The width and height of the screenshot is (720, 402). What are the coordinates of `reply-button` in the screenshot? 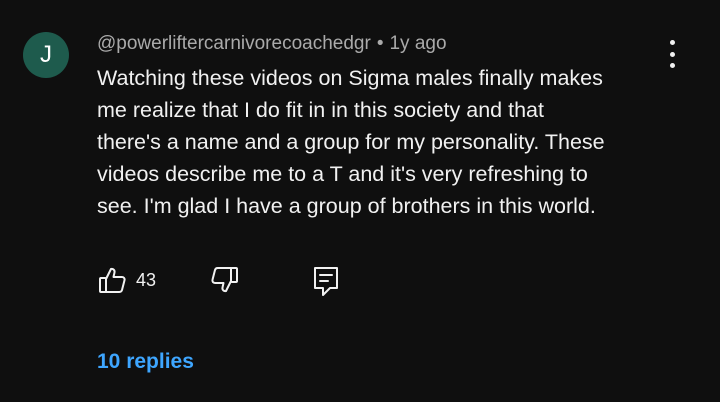 It's located at (326, 281).